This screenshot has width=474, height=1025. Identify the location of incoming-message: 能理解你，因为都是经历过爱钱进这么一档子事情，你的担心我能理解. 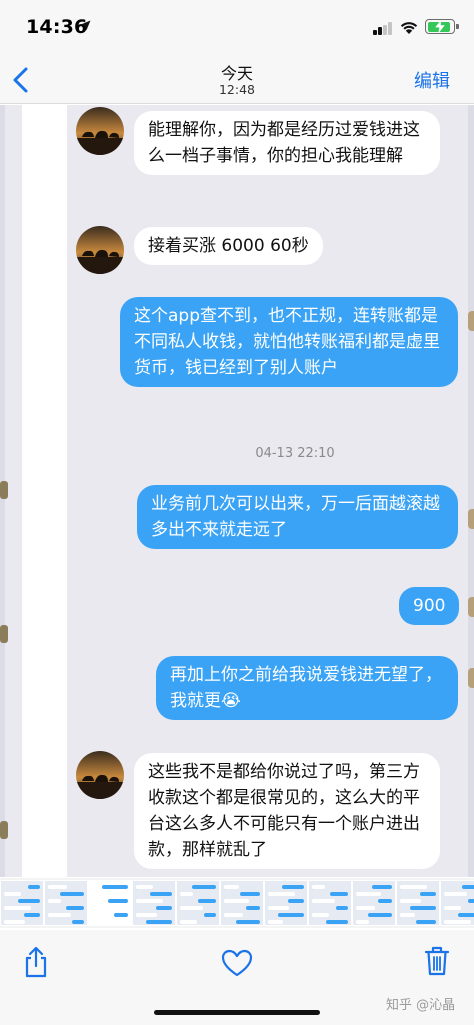
(287, 143).